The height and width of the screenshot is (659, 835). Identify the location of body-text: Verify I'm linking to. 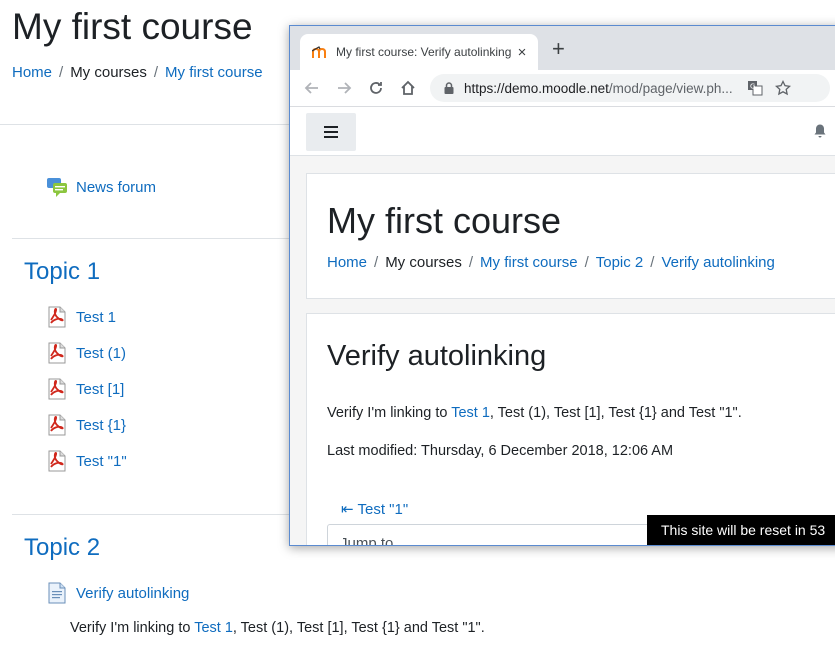
(389, 413).